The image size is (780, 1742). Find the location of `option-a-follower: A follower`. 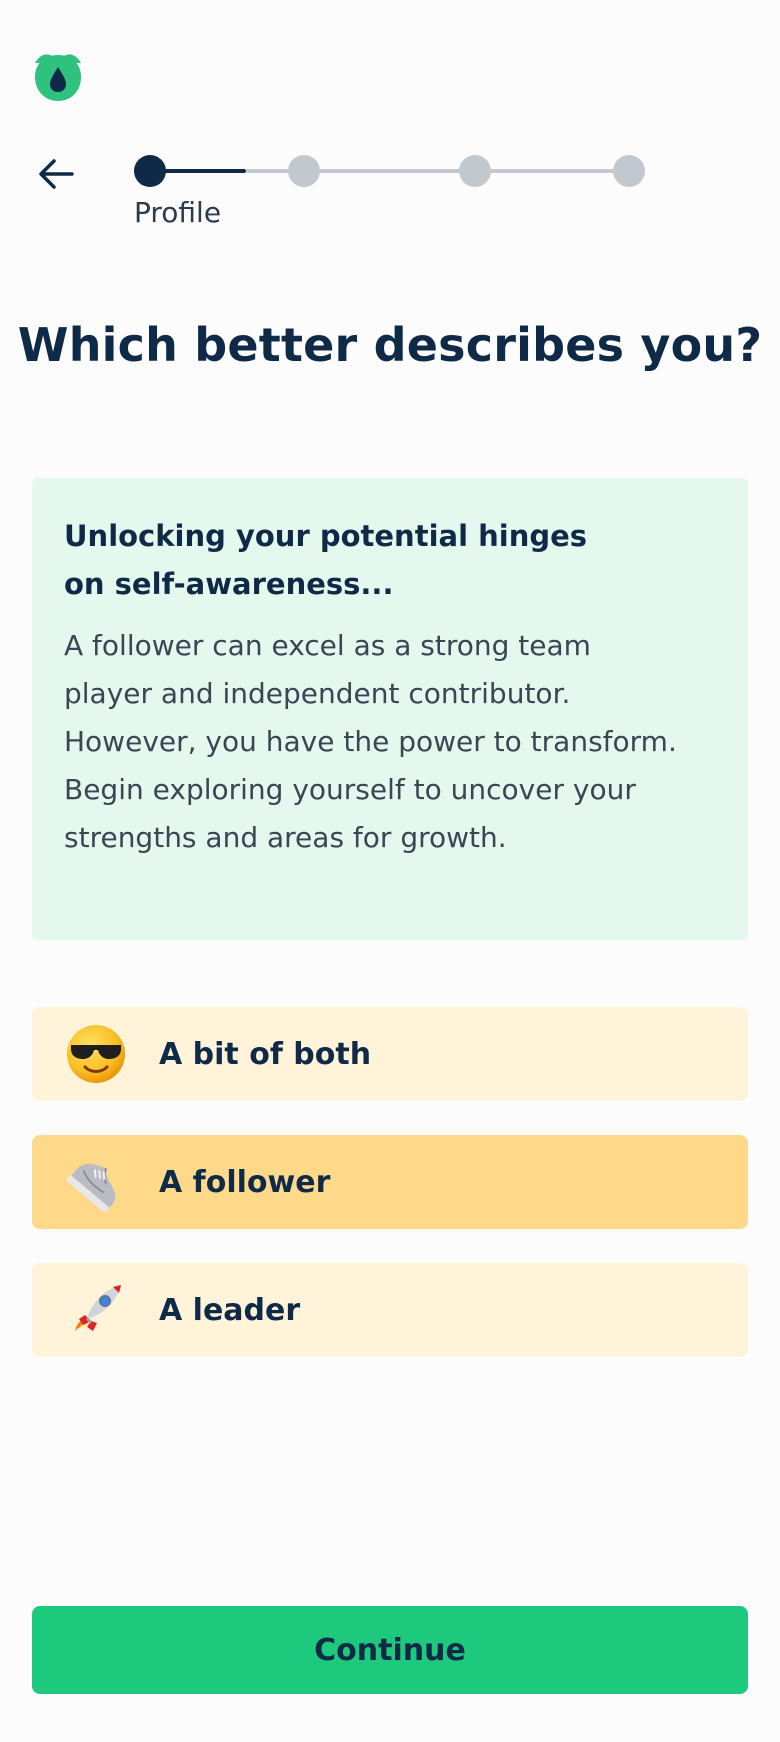

option-a-follower: A follower is located at coordinates (390, 1182).